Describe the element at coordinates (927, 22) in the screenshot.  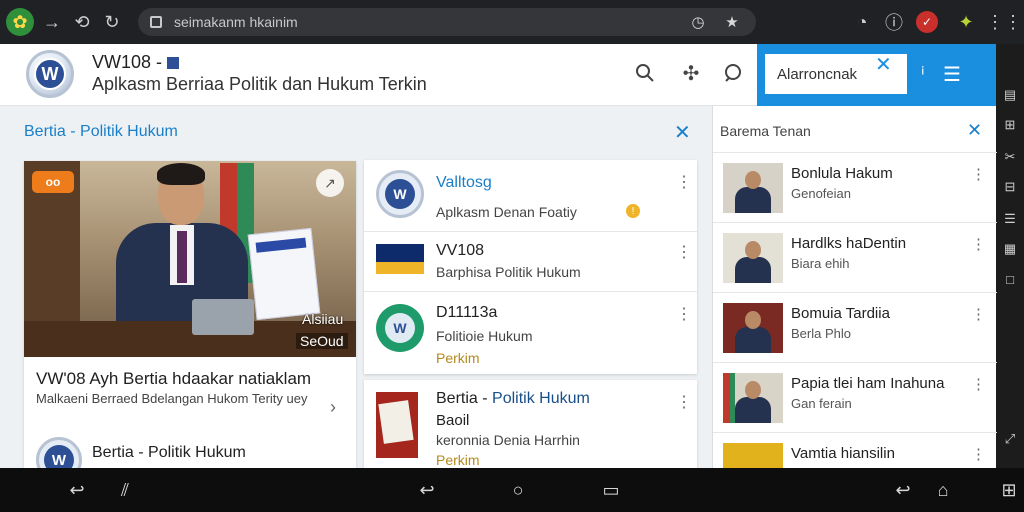
I see `extension-icon: ✓` at that location.